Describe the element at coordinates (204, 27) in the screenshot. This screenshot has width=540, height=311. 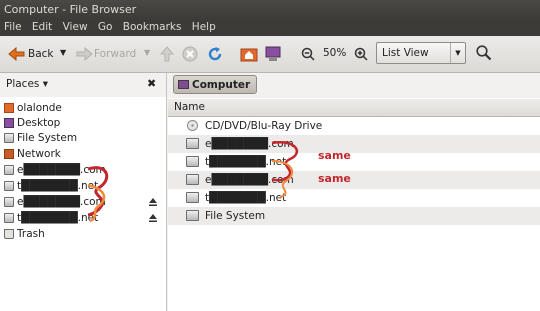
I see `menu-help: Help` at that location.